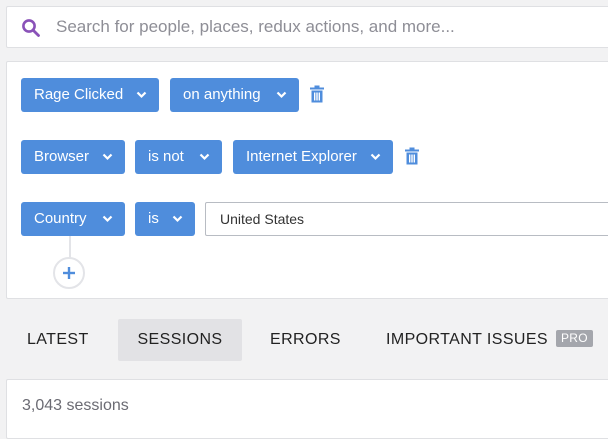 This screenshot has width=608, height=439. Describe the element at coordinates (406, 219) in the screenshot. I see `filter-value-input` at that location.